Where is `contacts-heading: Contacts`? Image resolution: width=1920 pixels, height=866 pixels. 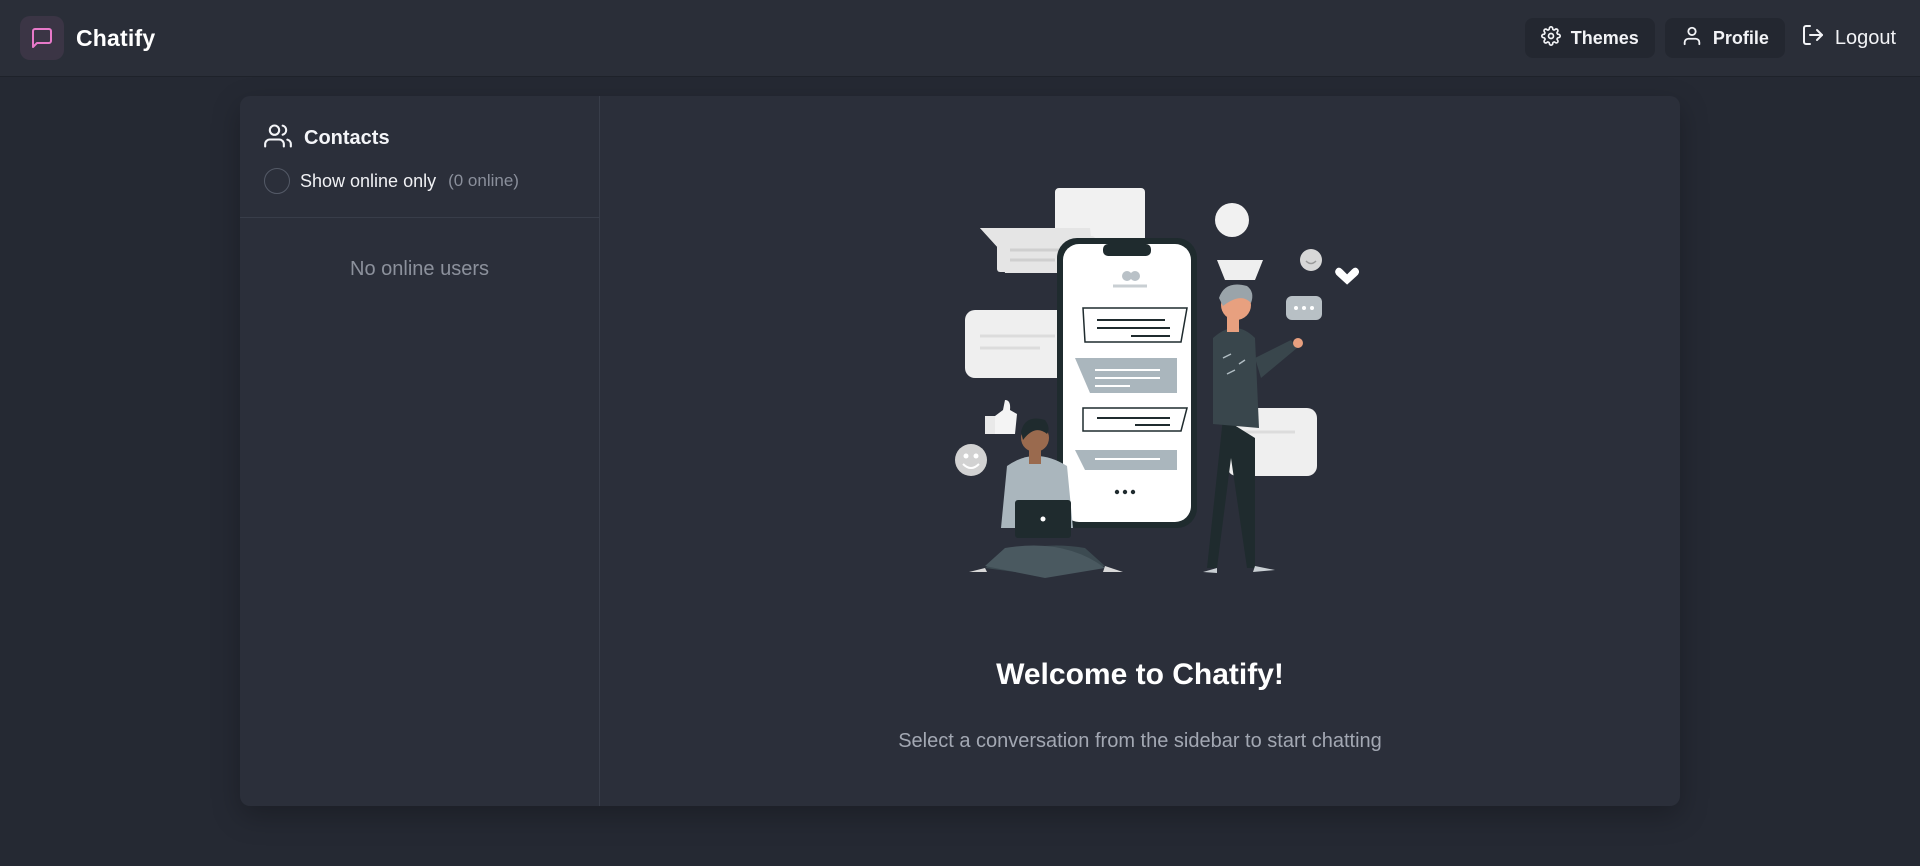 contacts-heading: Contacts is located at coordinates (419, 138).